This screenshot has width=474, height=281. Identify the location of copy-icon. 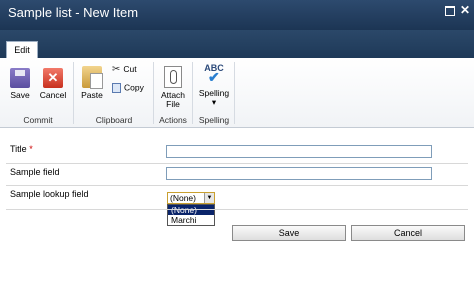
(116, 88).